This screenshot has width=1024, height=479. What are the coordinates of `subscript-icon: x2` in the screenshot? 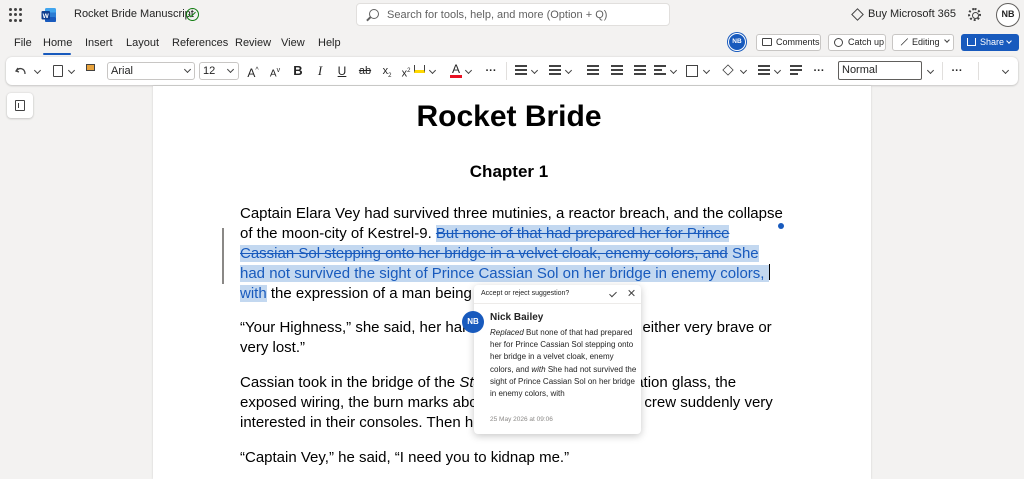 It's located at (387, 71).